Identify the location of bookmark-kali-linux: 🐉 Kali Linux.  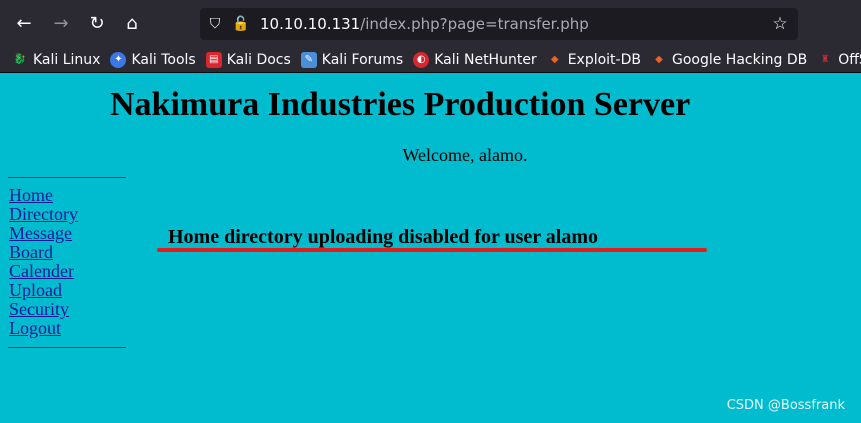
(56, 60).